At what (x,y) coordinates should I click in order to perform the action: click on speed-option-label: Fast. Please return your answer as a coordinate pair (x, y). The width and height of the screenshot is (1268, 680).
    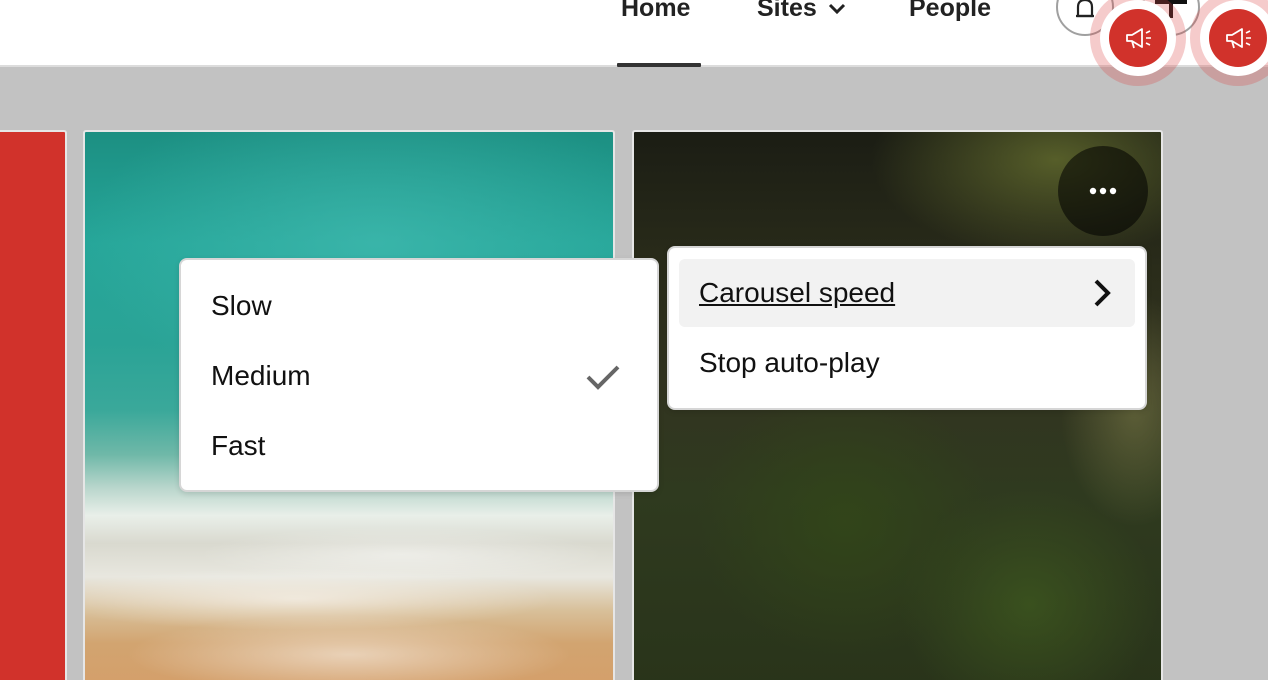
    Looking at the image, I should click on (238, 445).